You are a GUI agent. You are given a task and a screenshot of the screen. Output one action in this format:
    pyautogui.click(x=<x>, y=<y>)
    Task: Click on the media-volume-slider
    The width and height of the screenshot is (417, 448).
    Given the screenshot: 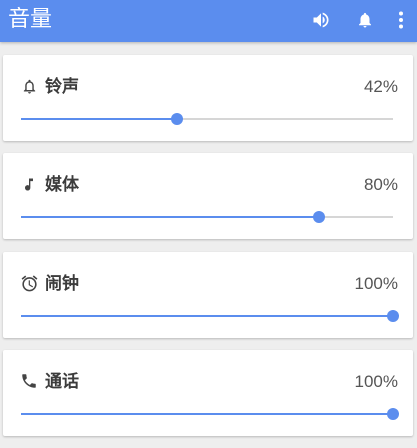 What is the action you would take?
    pyautogui.click(x=207, y=217)
    